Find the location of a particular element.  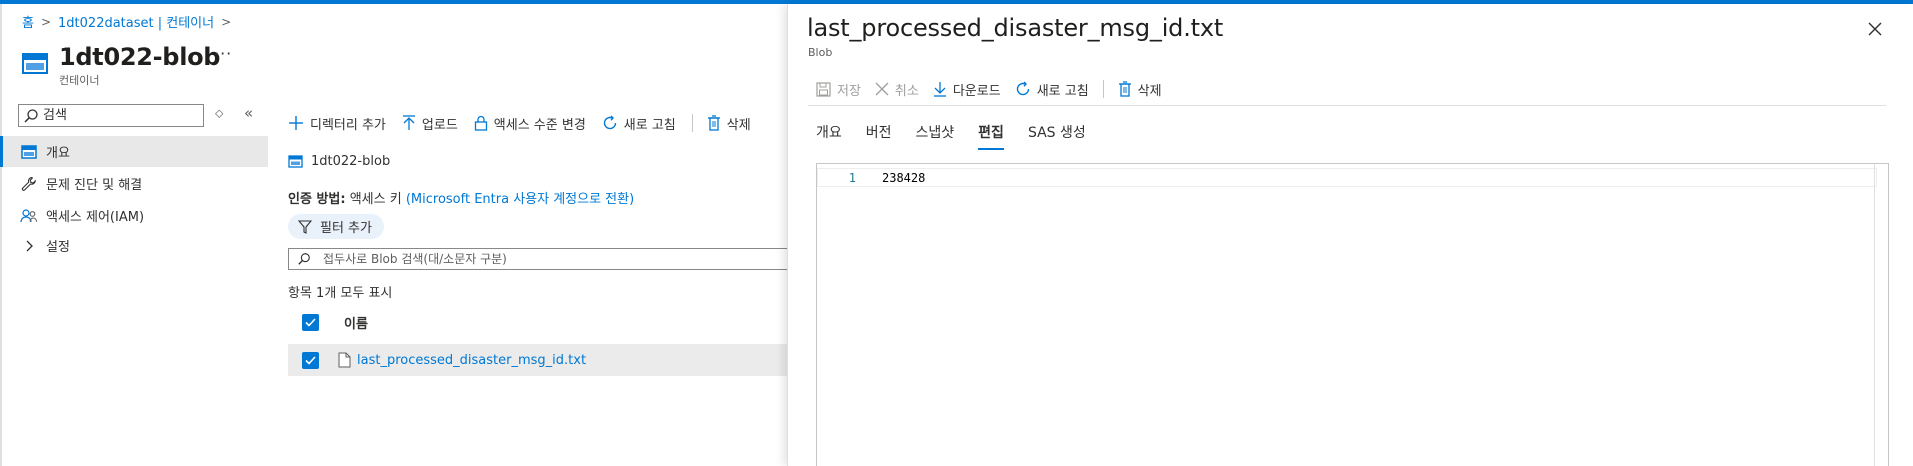

page-title: 1dt022-blob is located at coordinates (140, 57).